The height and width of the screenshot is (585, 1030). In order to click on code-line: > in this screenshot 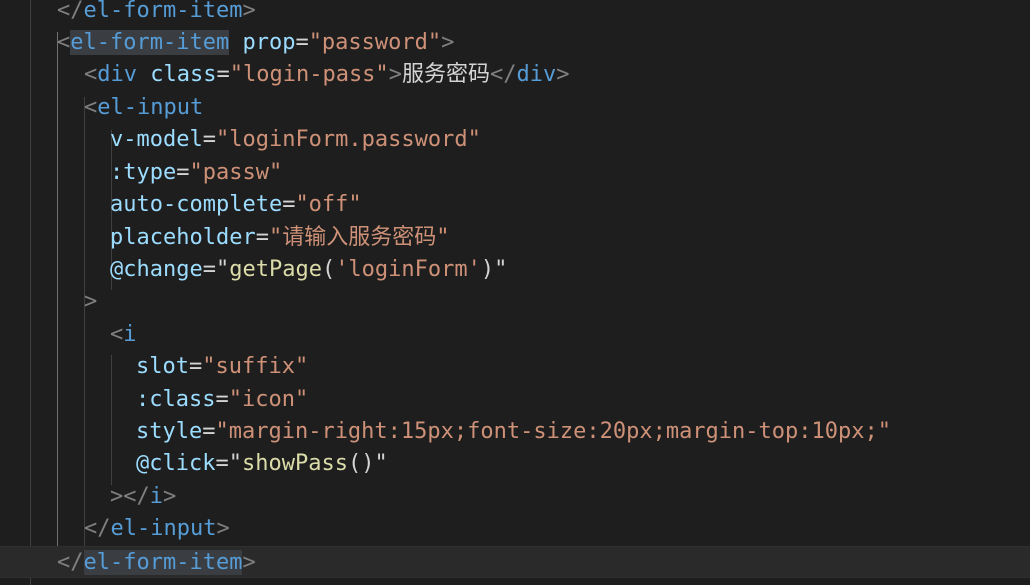, I will do `click(515, 302)`.